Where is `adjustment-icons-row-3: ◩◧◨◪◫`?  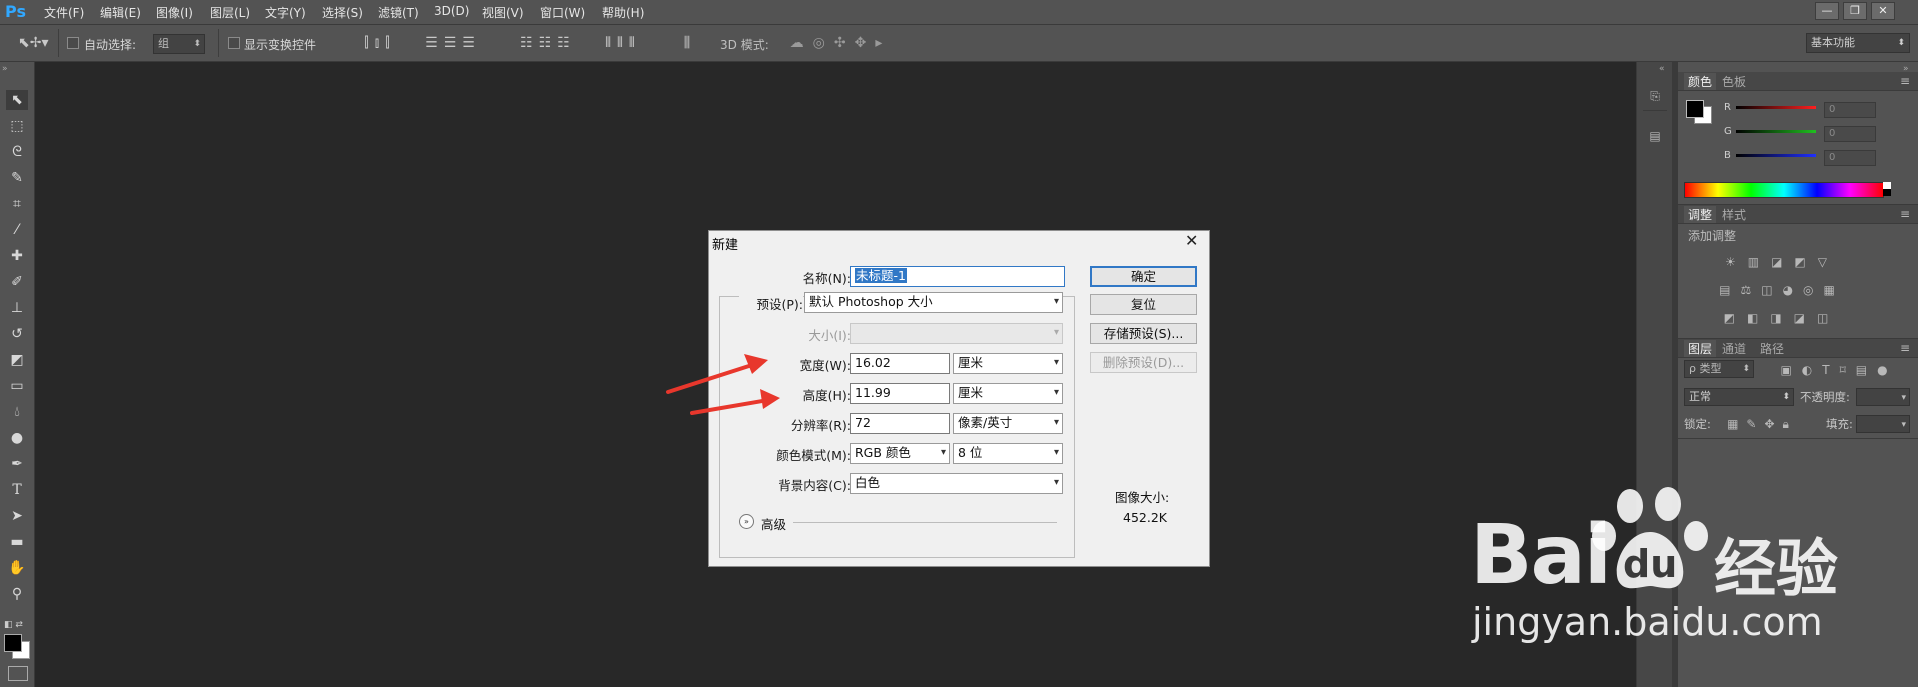
adjustment-icons-row-3: ◩◧◨◪◫ is located at coordinates (1782, 318).